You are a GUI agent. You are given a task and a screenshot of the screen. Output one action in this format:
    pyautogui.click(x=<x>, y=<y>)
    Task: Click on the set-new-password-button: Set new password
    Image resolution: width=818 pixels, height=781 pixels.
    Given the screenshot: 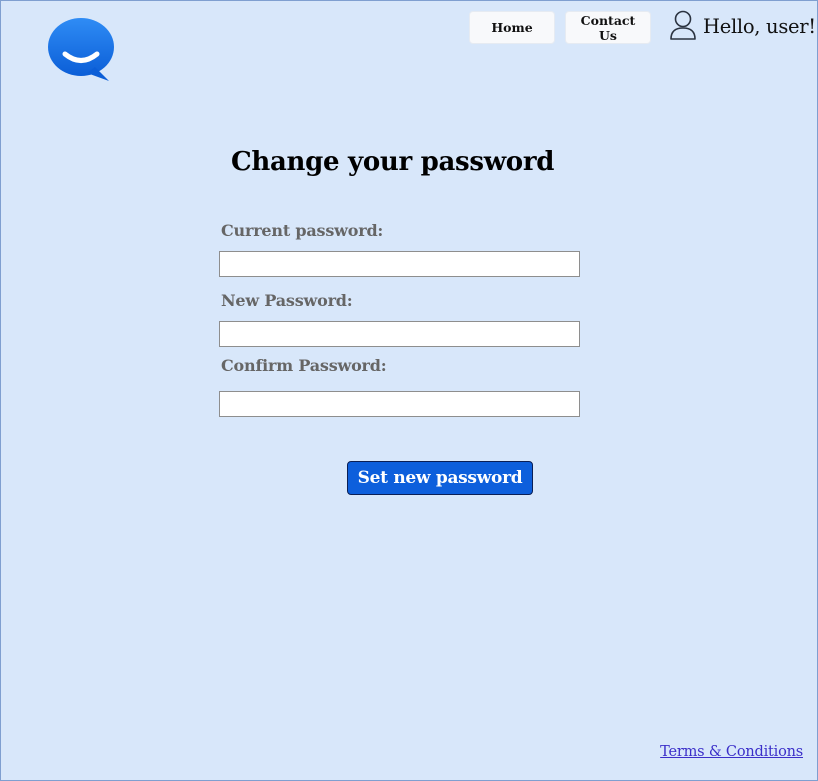 What is the action you would take?
    pyautogui.click(x=440, y=478)
    